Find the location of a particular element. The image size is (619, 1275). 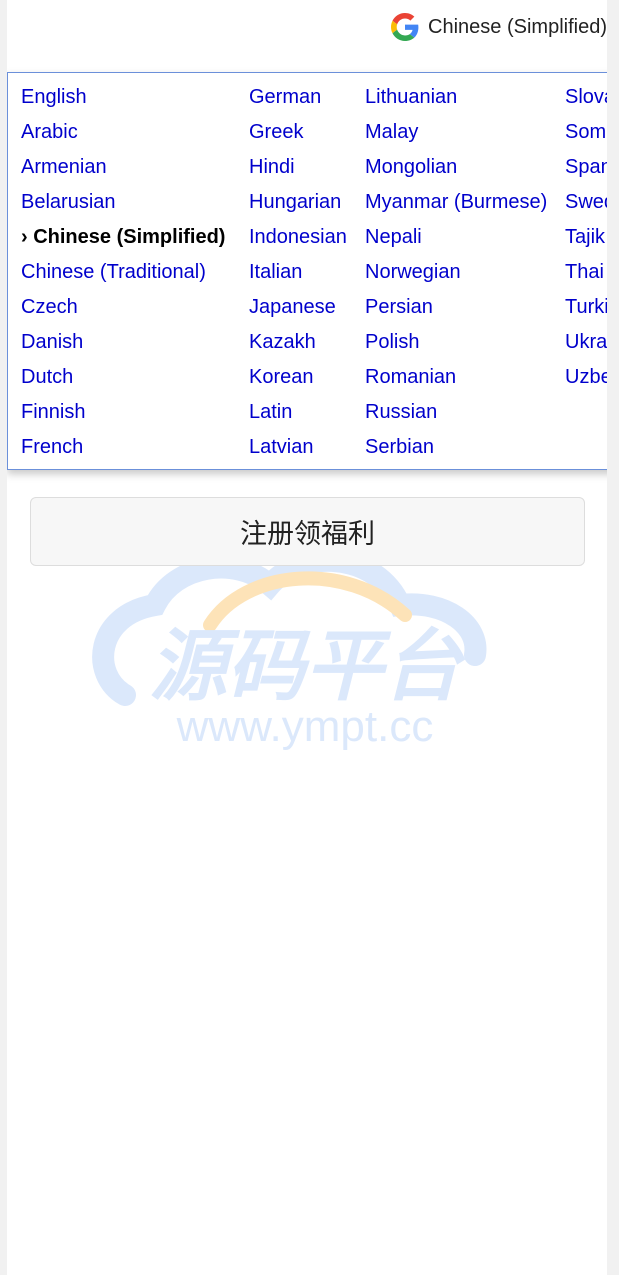

language-option-kazakh: Kazakh is located at coordinates (298, 345).